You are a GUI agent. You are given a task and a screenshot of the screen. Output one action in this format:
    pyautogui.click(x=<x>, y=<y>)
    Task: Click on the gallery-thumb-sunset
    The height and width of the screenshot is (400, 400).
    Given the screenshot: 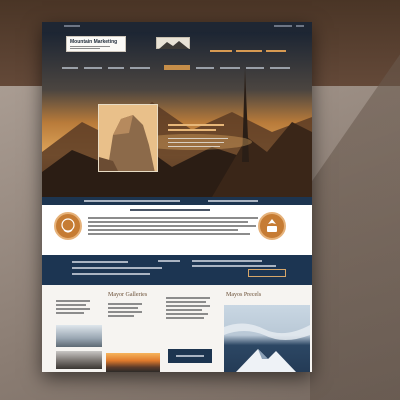 What is the action you would take?
    pyautogui.click(x=133, y=362)
    